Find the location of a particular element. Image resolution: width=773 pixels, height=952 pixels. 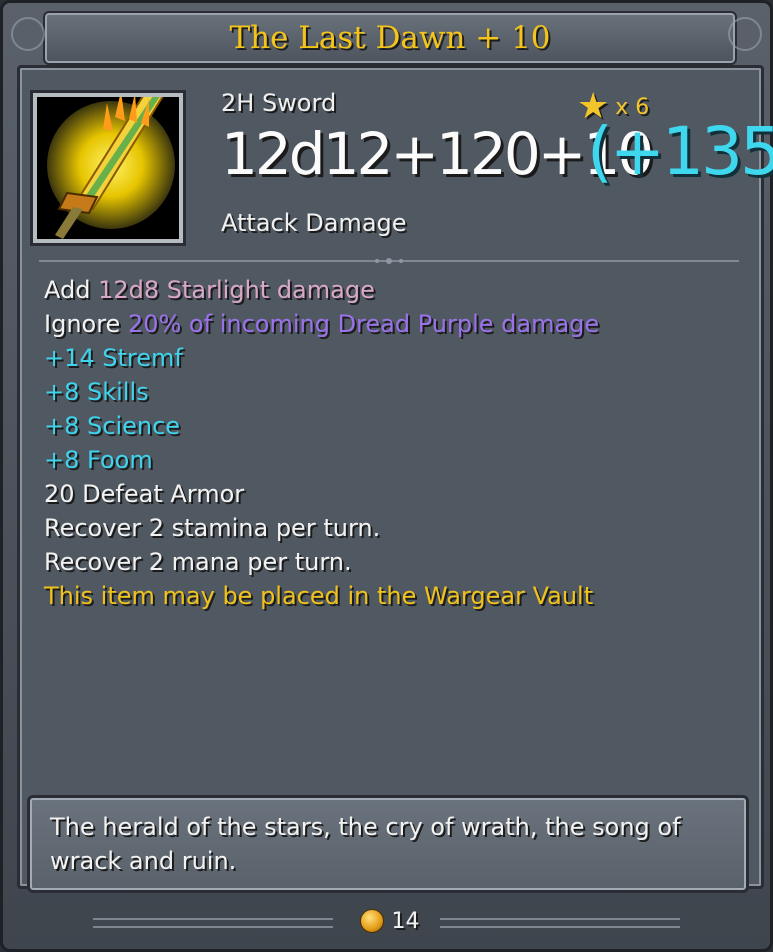

title-bar: The Last Dawn + 10 is located at coordinates (390, 38).